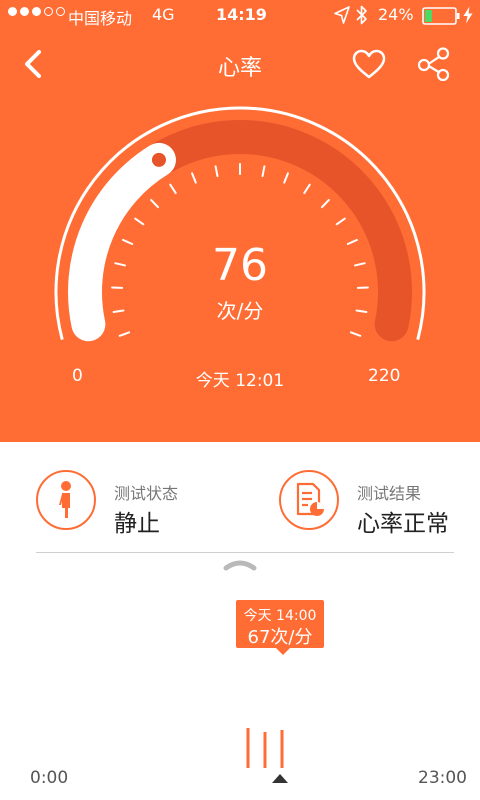  What do you see at coordinates (77, 376) in the screenshot?
I see `gauge-min-label: 0` at bounding box center [77, 376].